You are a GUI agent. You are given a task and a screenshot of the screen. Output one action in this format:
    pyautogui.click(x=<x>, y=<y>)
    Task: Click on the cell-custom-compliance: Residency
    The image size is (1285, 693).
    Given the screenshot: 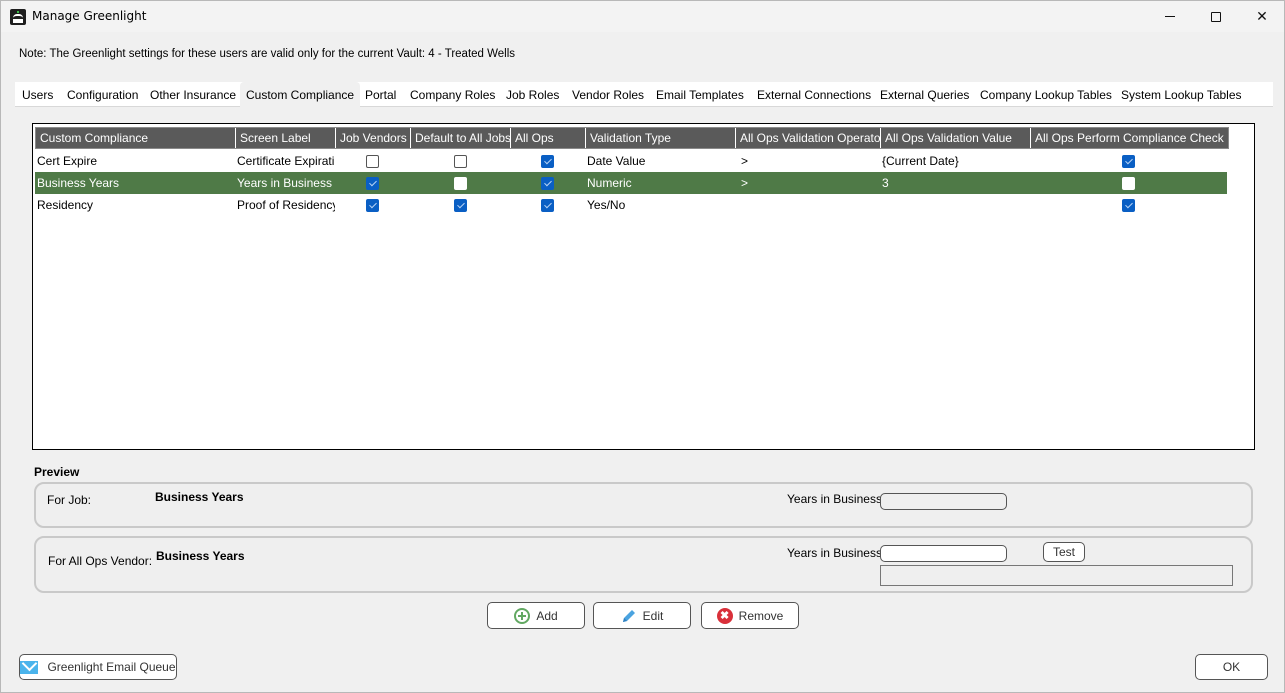 What is the action you would take?
    pyautogui.click(x=135, y=205)
    